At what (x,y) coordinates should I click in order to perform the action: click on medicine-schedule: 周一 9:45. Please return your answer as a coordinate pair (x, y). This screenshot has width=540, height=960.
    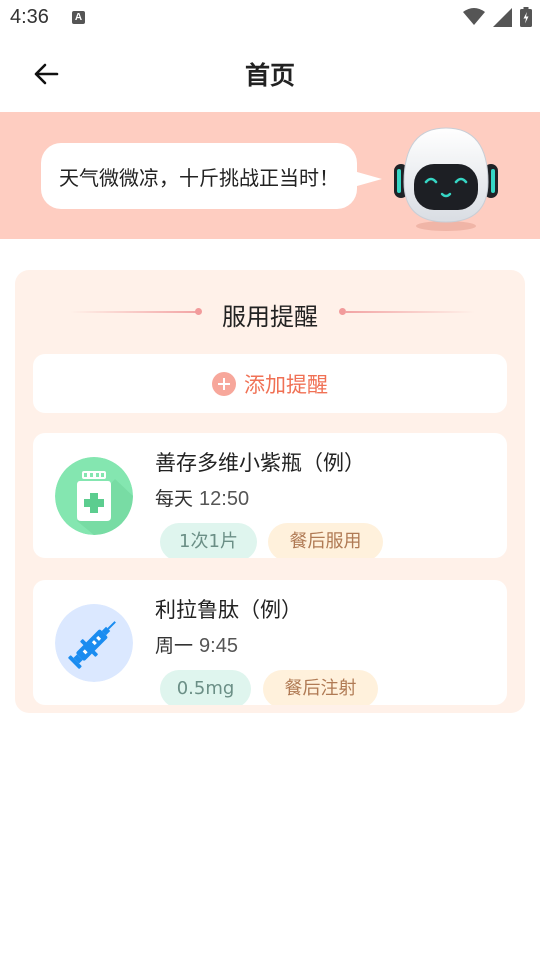
    Looking at the image, I should click on (196, 644).